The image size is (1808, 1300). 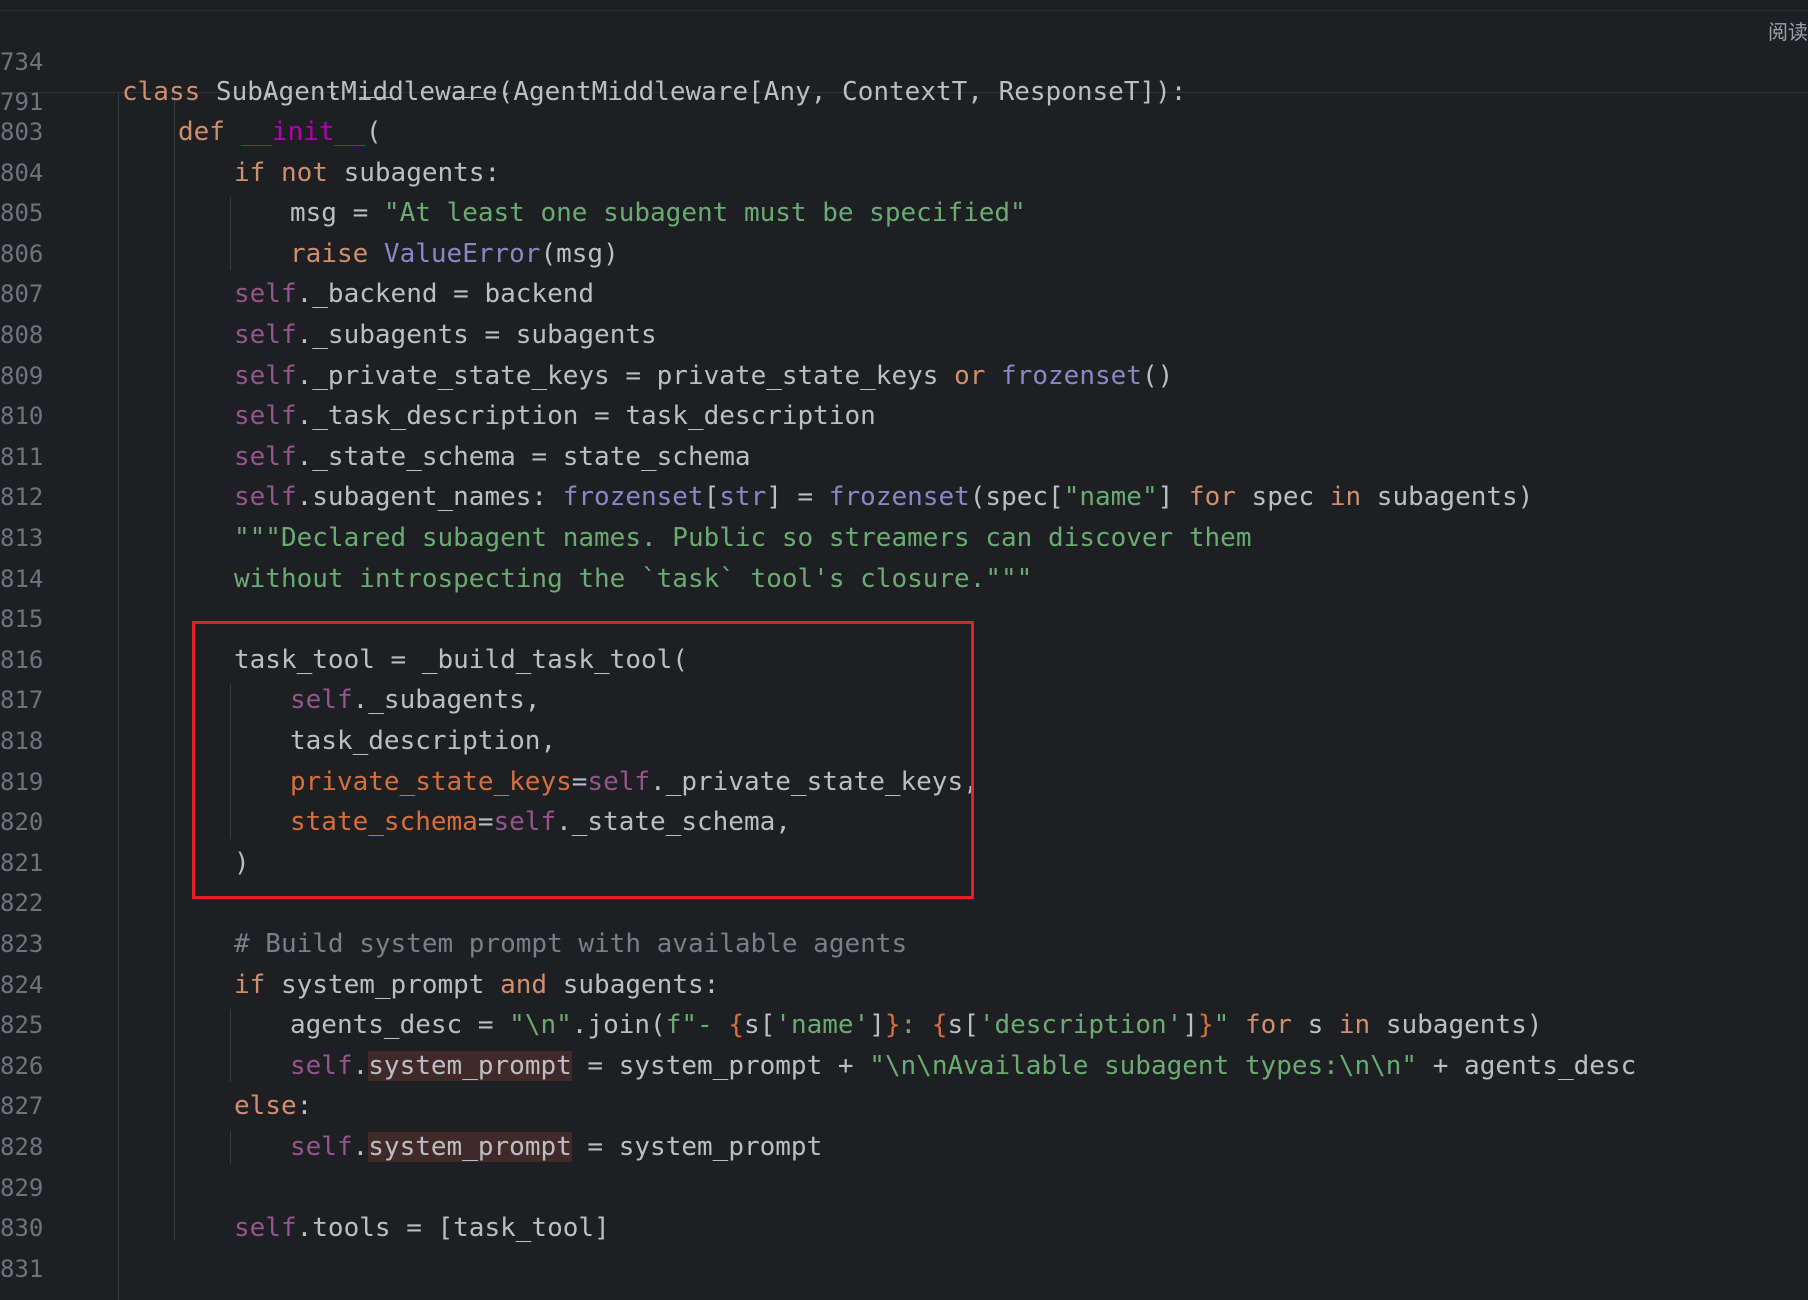 What do you see at coordinates (579, 253) in the screenshot?
I see `code-token: (msg)` at bounding box center [579, 253].